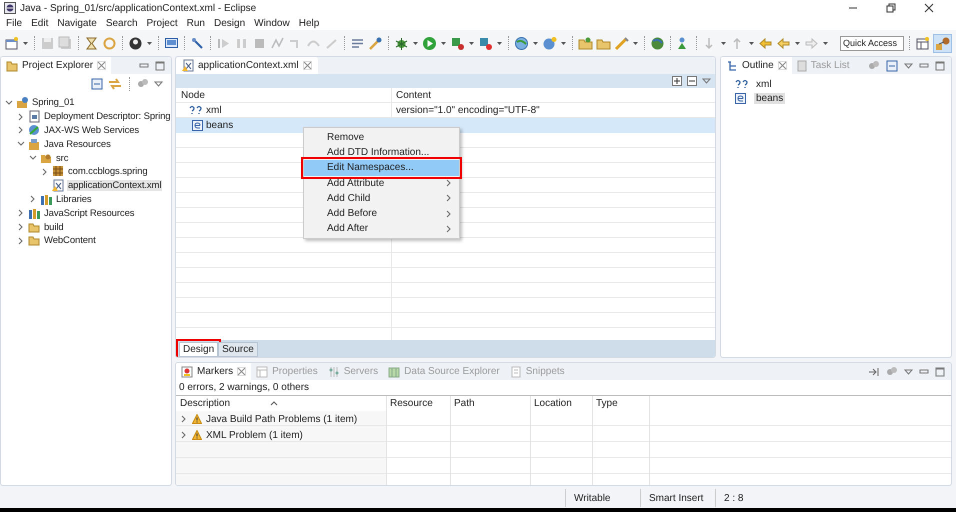 The image size is (956, 512). What do you see at coordinates (872, 43) in the screenshot?
I see `quick-access-field: Quick Access` at bounding box center [872, 43].